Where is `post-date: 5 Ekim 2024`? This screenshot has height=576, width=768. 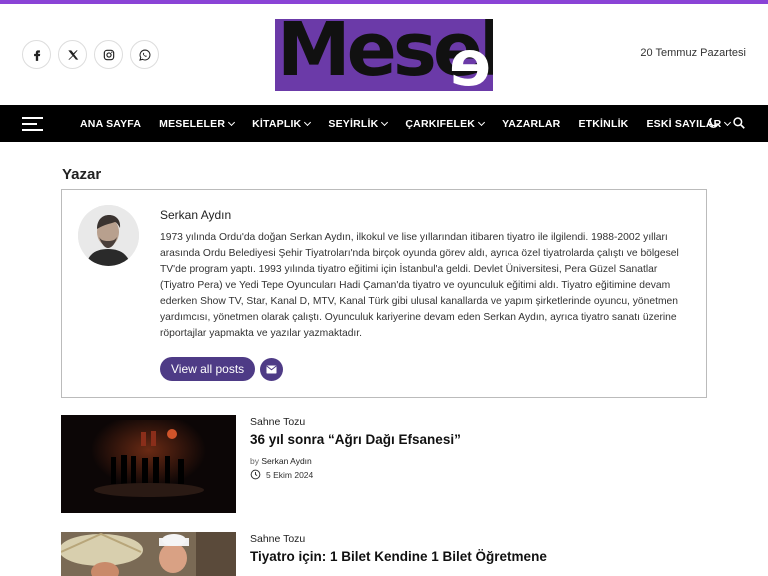
post-date: 5 Ekim 2024 is located at coordinates (281, 474).